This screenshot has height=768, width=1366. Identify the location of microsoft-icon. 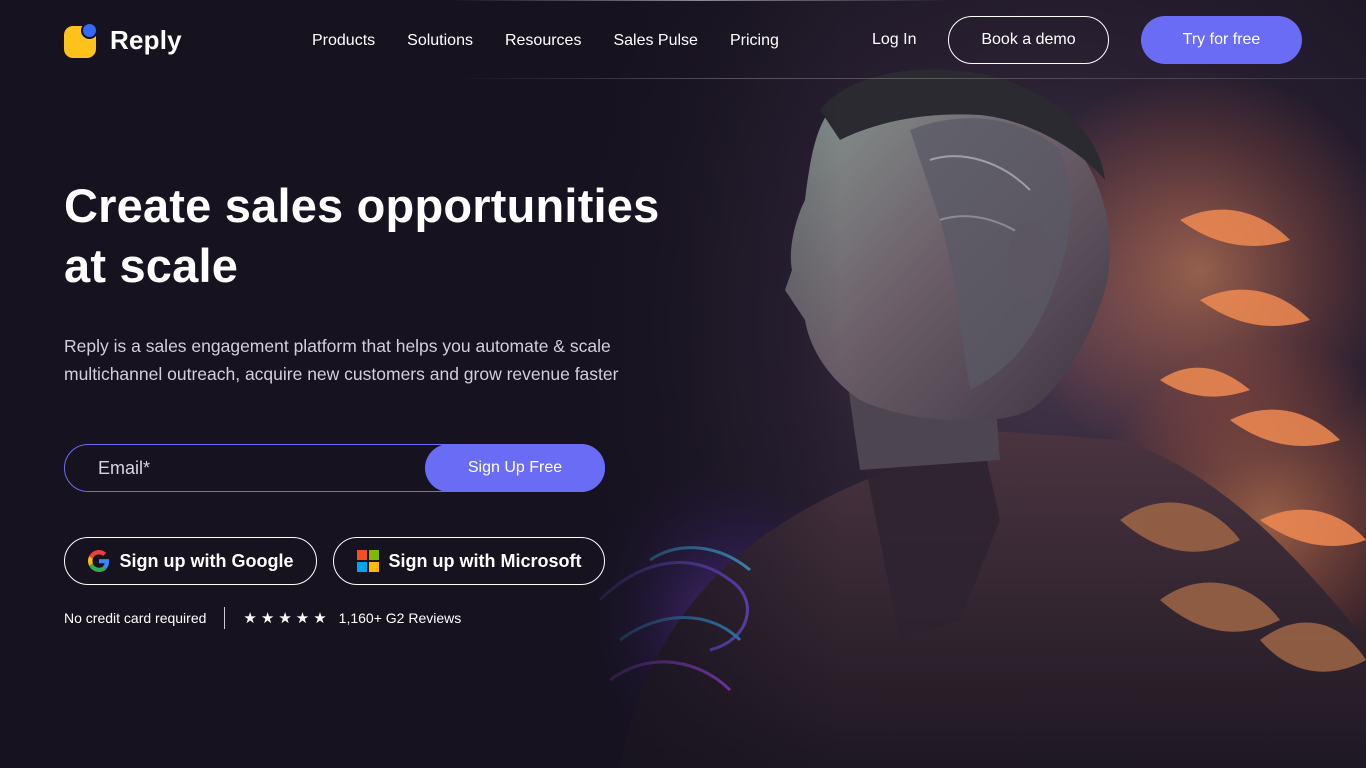
(367, 561).